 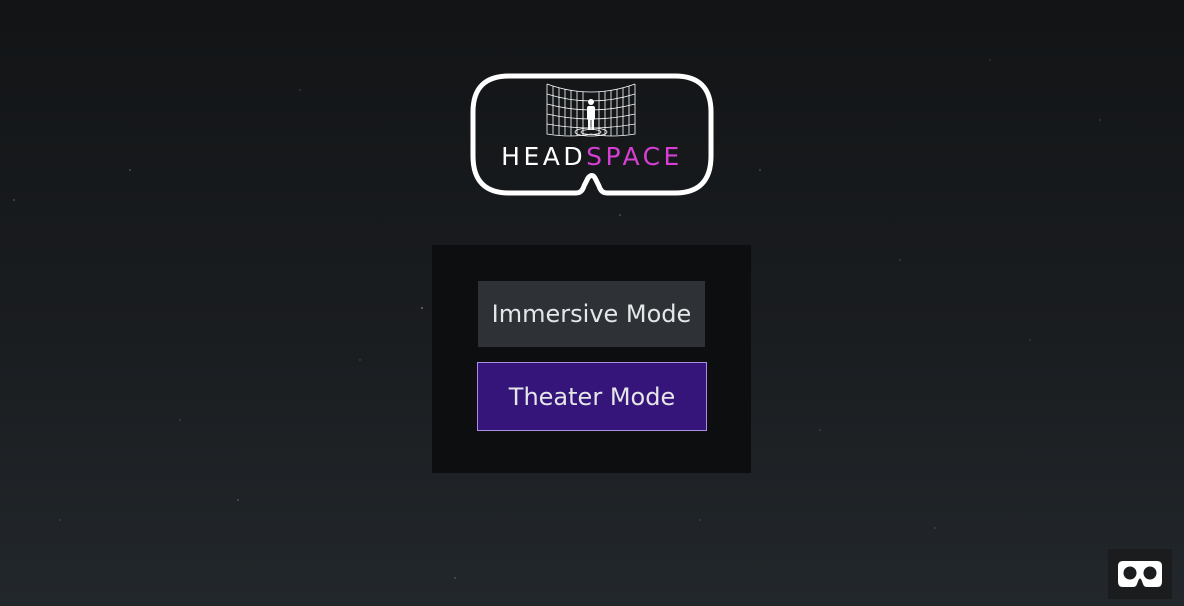 I want to click on mode-selection-panel: Immersive Mode Theater Mode, so click(x=591, y=359).